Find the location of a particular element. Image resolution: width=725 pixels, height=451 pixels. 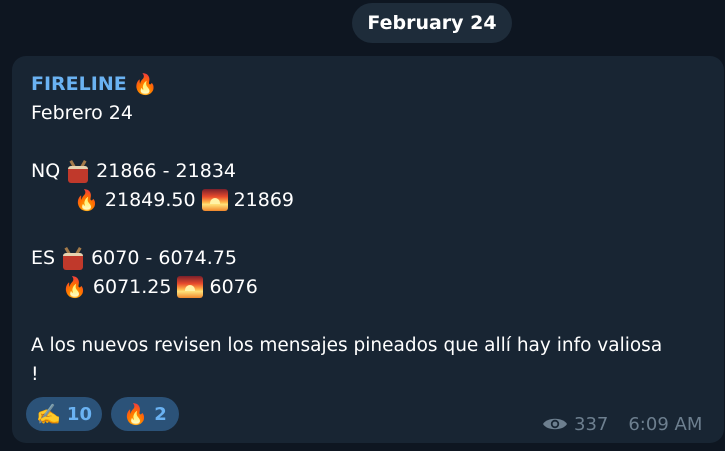

message-line-note-end: ! is located at coordinates (35, 374).